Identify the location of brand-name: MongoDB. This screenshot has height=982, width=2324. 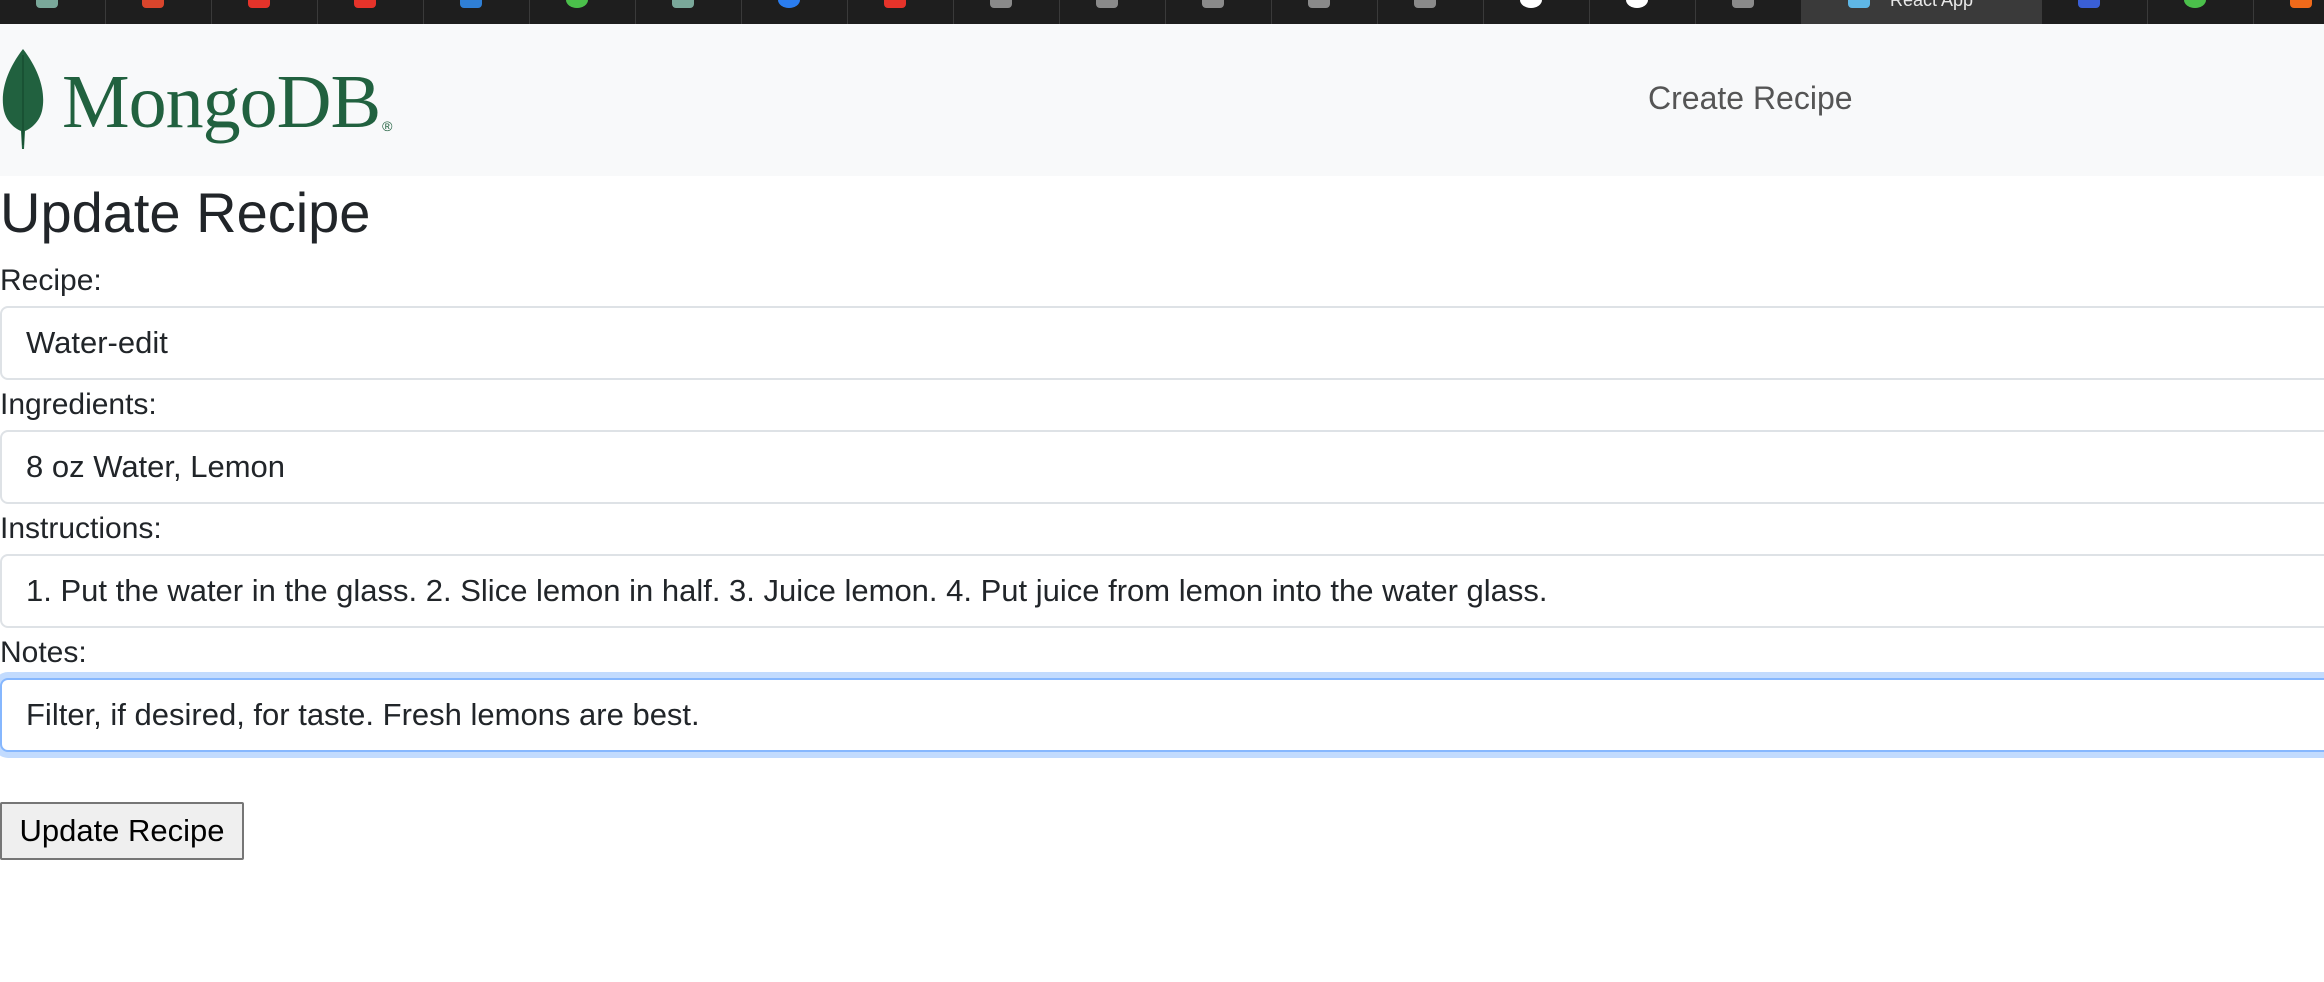
(221, 102).